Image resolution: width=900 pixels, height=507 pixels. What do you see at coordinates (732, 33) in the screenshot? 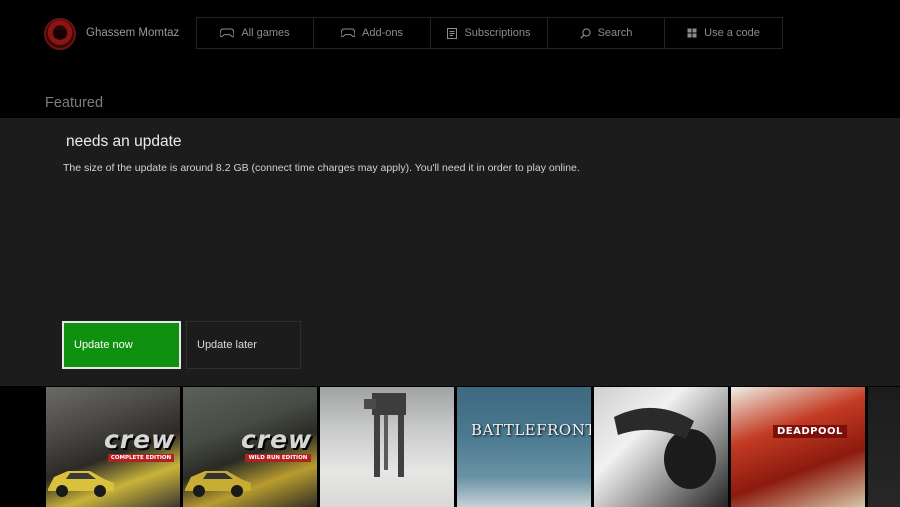
I see `nav-use-a-code-label: Use a code` at bounding box center [732, 33].